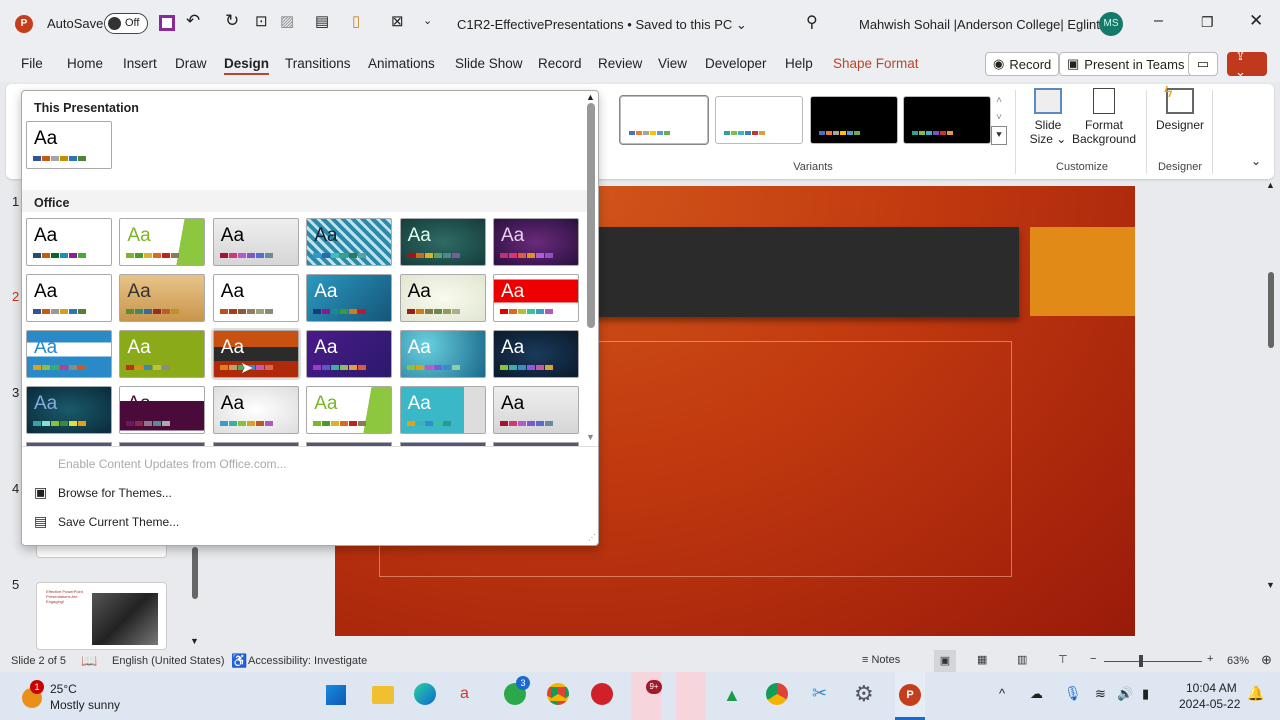 The width and height of the screenshot is (1280, 720). What do you see at coordinates (1270, 585) in the screenshot?
I see `editor-scroll-down: ▼` at bounding box center [1270, 585].